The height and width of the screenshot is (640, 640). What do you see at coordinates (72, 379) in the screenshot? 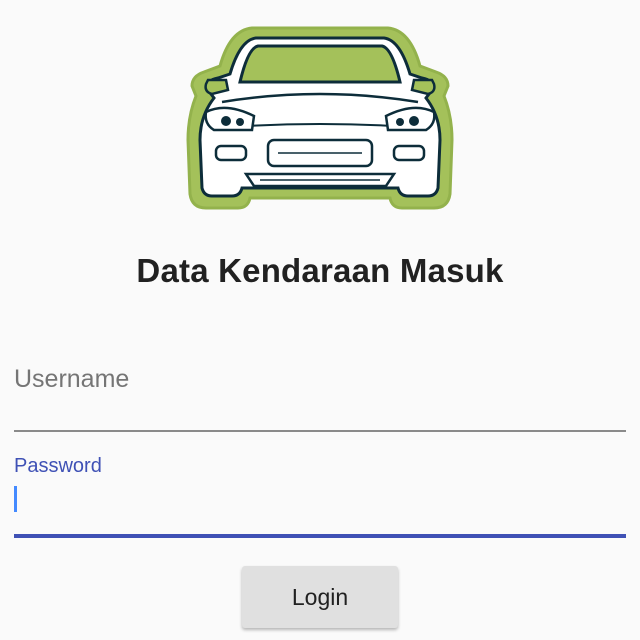
I see `username-placeholder: Username` at bounding box center [72, 379].